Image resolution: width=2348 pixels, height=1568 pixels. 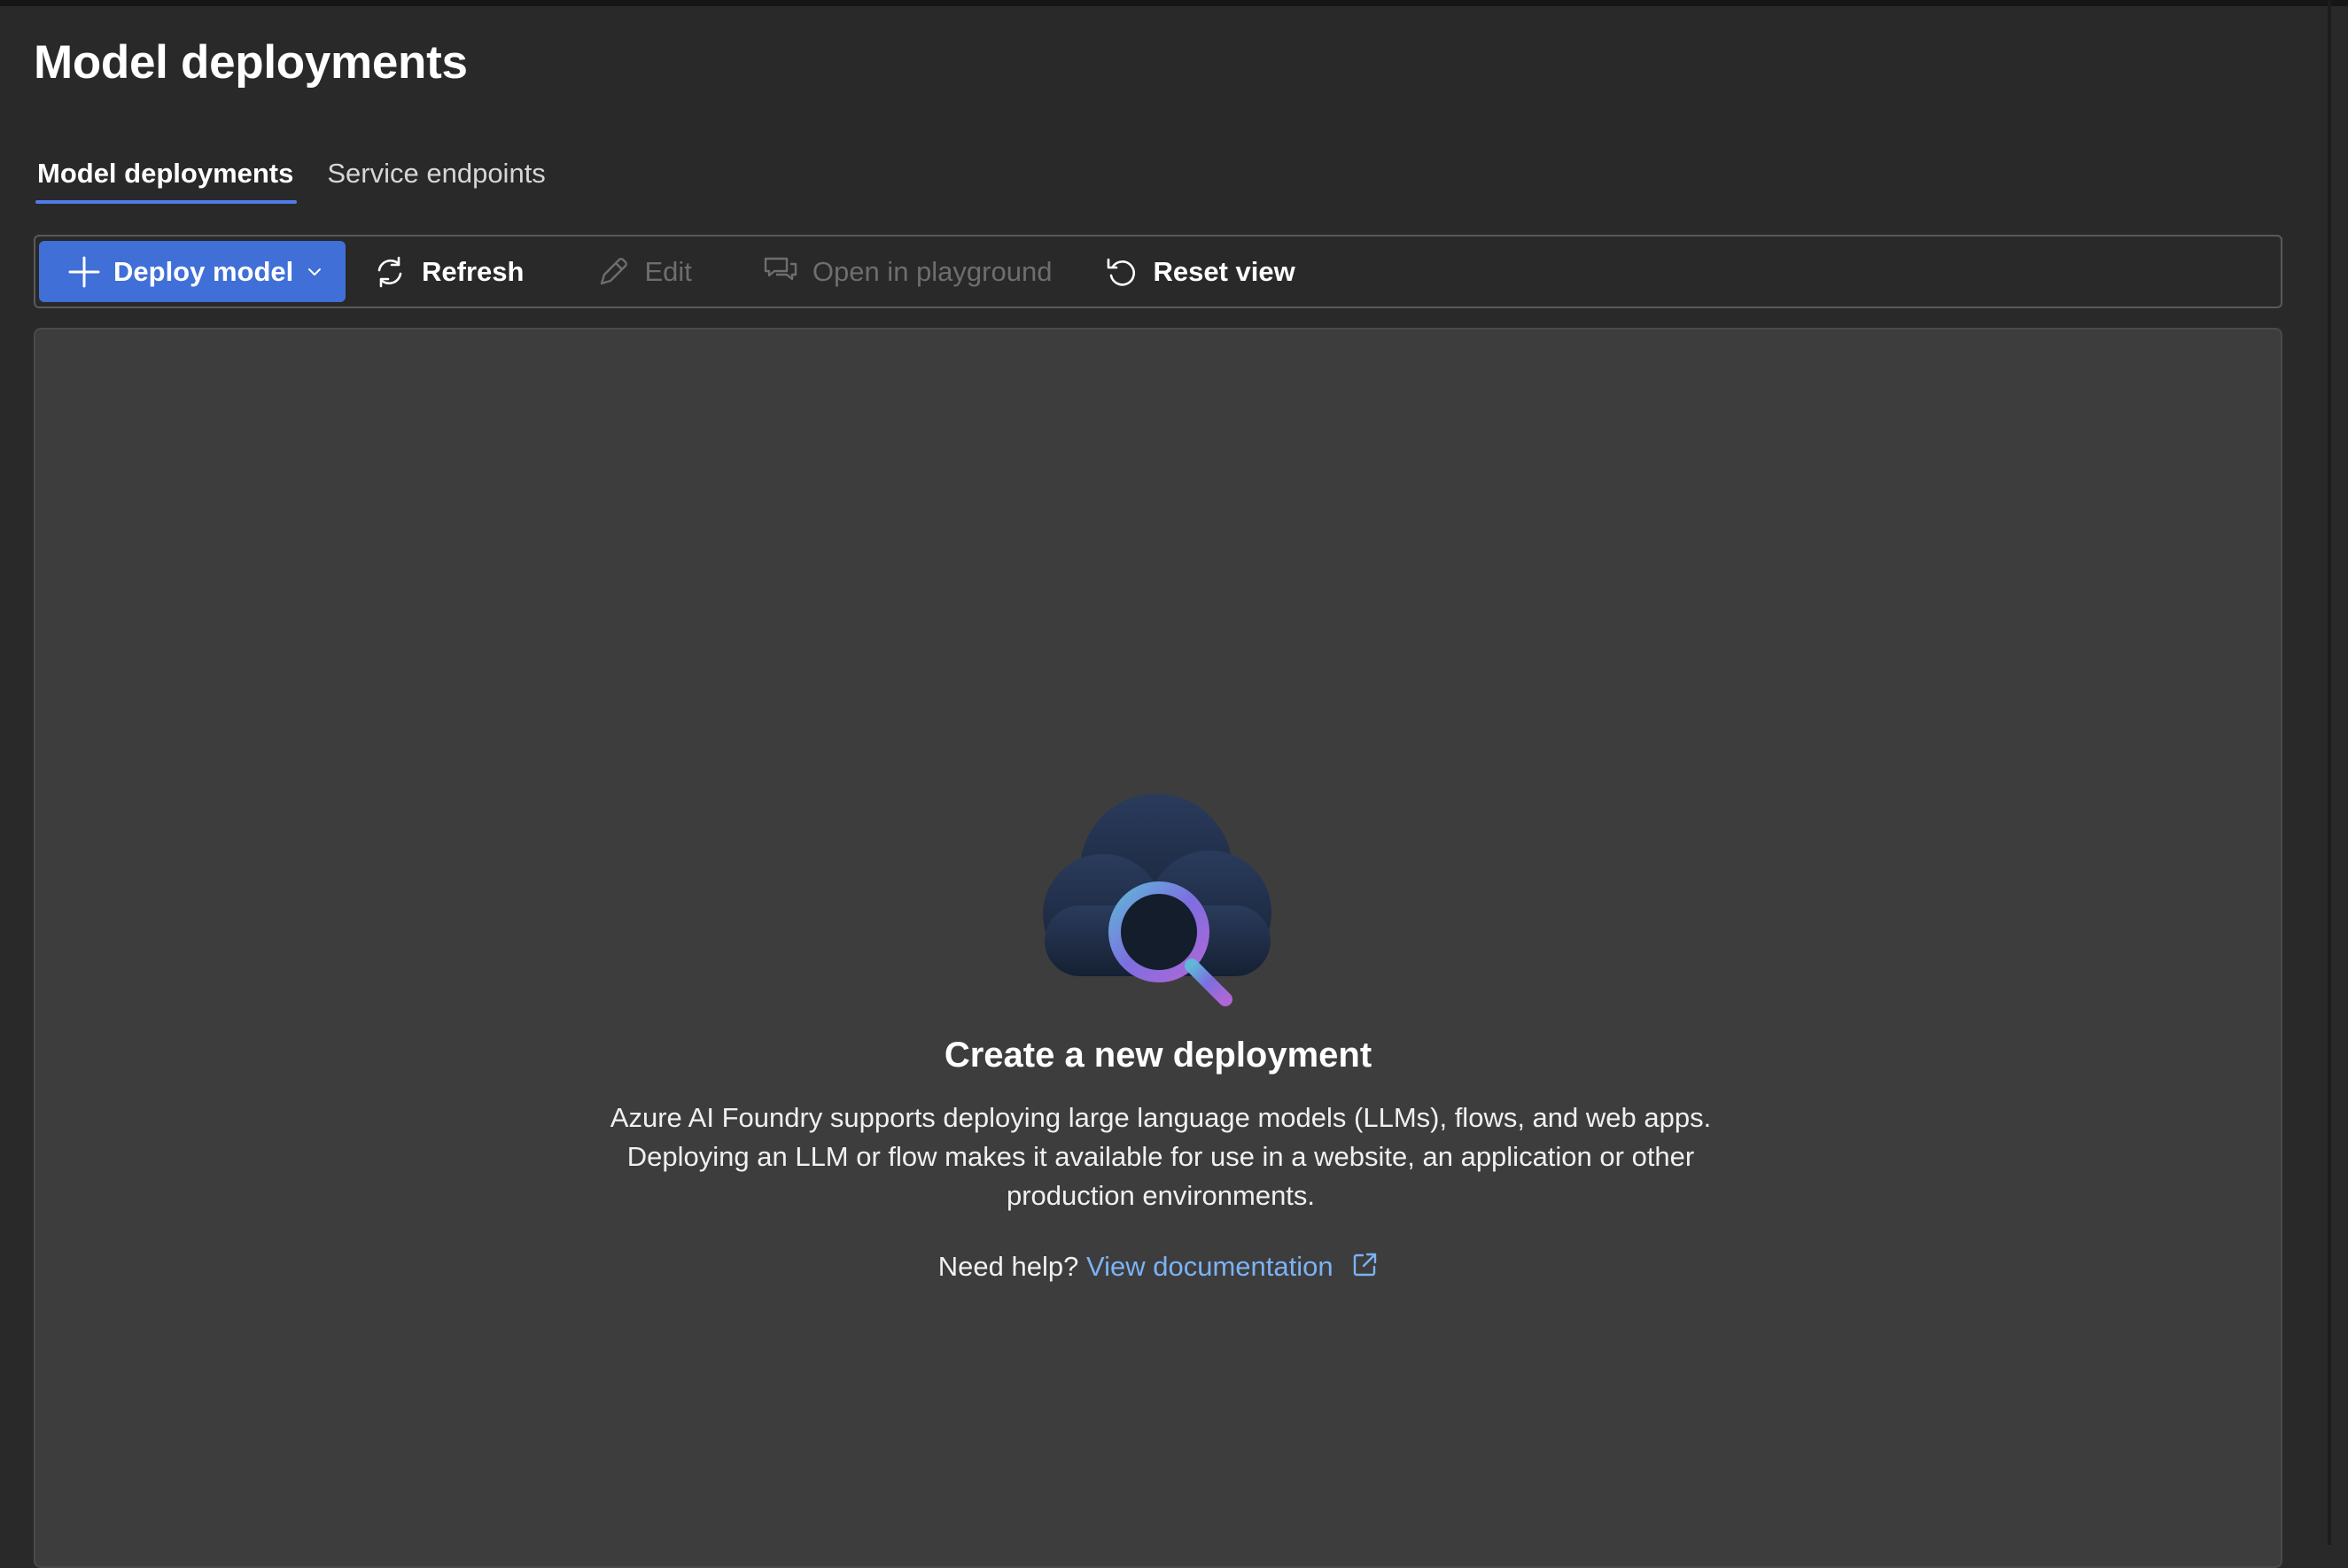 What do you see at coordinates (613, 272) in the screenshot?
I see `pencil-icon` at bounding box center [613, 272].